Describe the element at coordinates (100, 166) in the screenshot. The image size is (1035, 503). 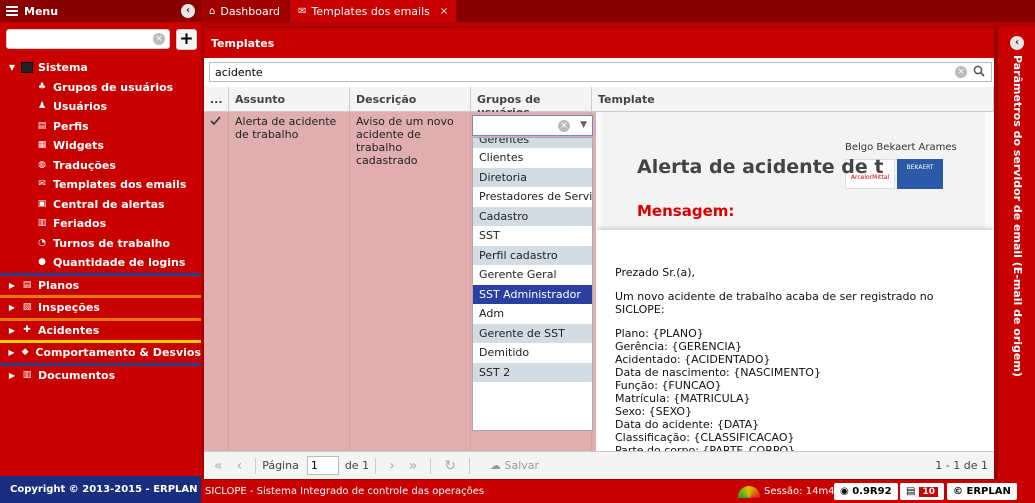
I see `menu-item-traducoes: ◍ Traduções` at that location.